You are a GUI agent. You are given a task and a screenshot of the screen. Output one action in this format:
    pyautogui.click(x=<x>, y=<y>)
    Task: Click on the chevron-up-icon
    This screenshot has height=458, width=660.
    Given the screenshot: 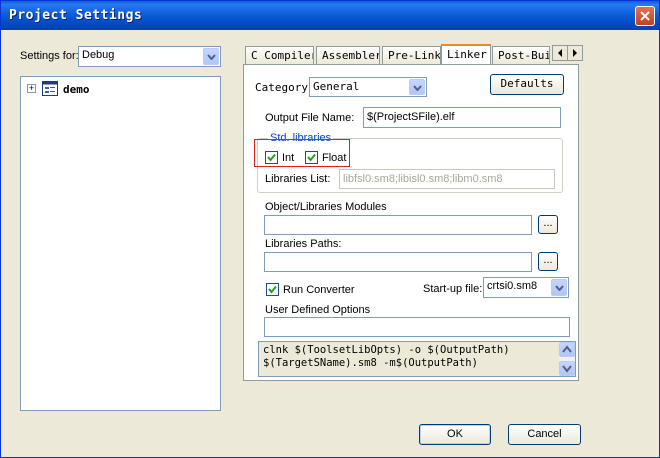 What is the action you would take?
    pyautogui.click(x=567, y=349)
    